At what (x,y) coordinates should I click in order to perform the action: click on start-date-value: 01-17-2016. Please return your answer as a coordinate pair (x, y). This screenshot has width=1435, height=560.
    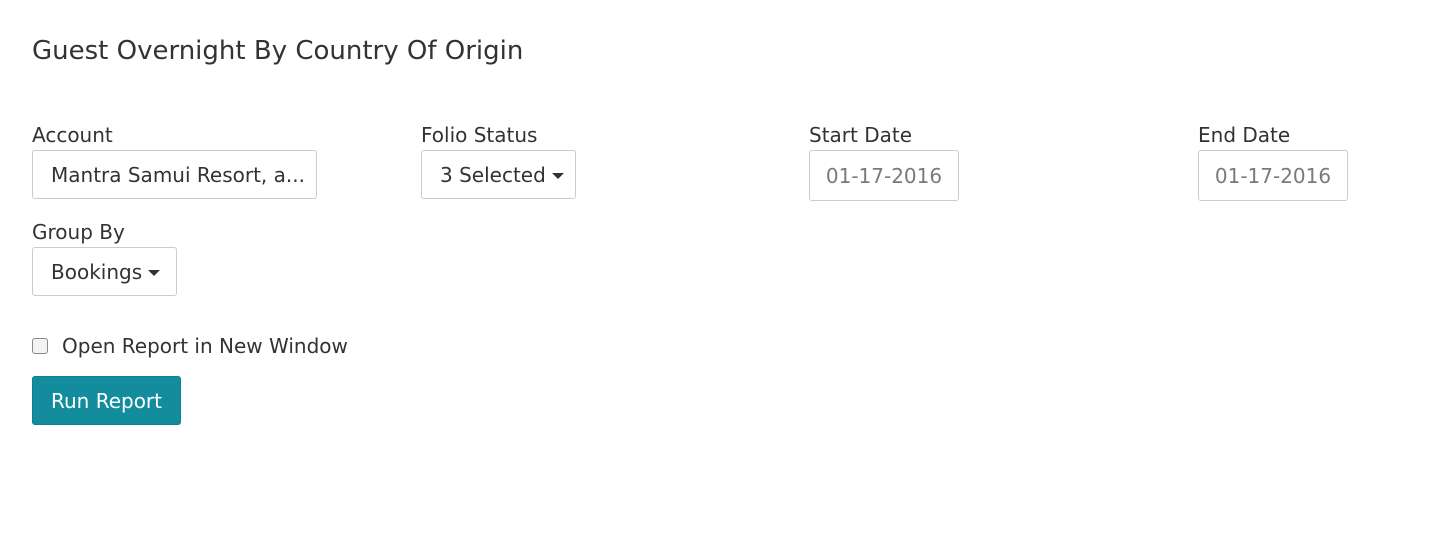
    Looking at the image, I should click on (884, 175).